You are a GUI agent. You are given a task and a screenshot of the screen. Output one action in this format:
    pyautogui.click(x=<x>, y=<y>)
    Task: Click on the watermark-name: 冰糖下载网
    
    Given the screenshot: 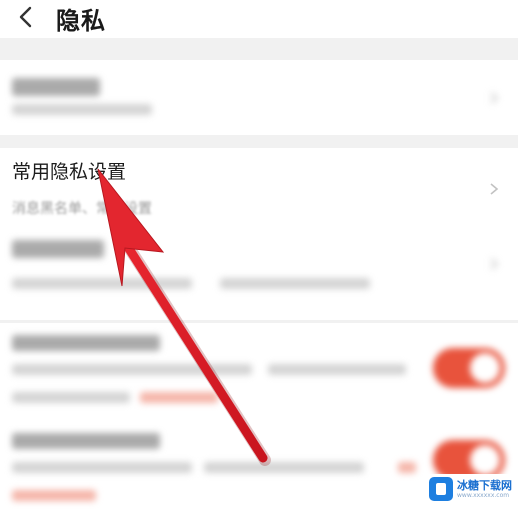 What is the action you would take?
    pyautogui.click(x=484, y=485)
    